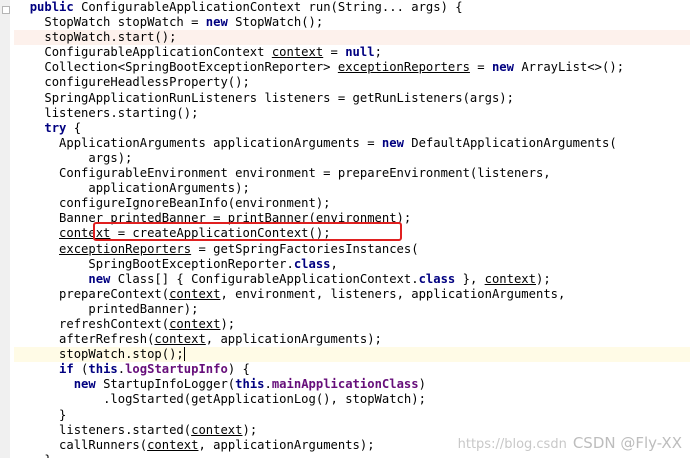 The width and height of the screenshot is (690, 458). Describe the element at coordinates (55, 7) in the screenshot. I see `code-token: public` at that location.